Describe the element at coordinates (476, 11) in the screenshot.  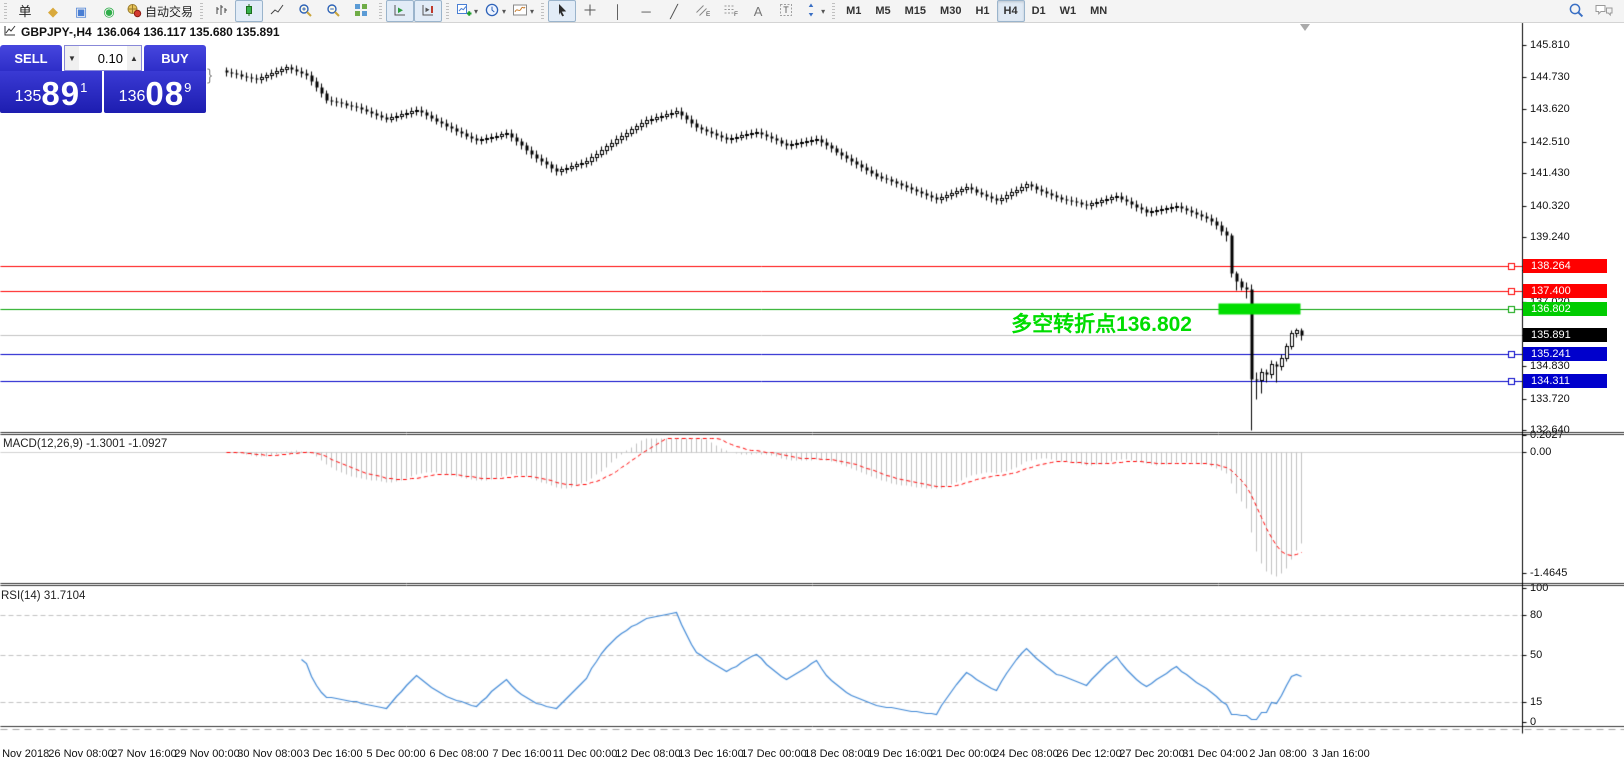
I see `new-chart-button-dropdown-icon: ▾` at that location.